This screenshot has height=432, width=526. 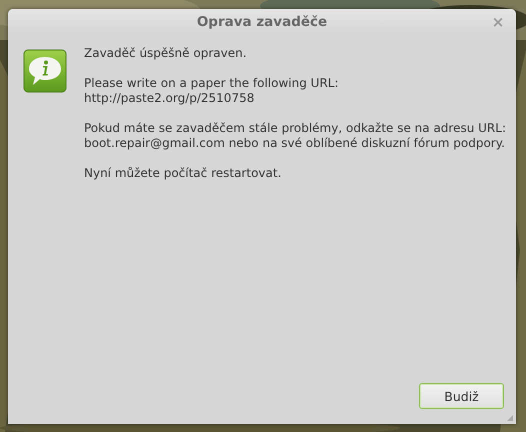 I want to click on message-text: Nyní můžete počítač restartovat., so click(x=183, y=173).